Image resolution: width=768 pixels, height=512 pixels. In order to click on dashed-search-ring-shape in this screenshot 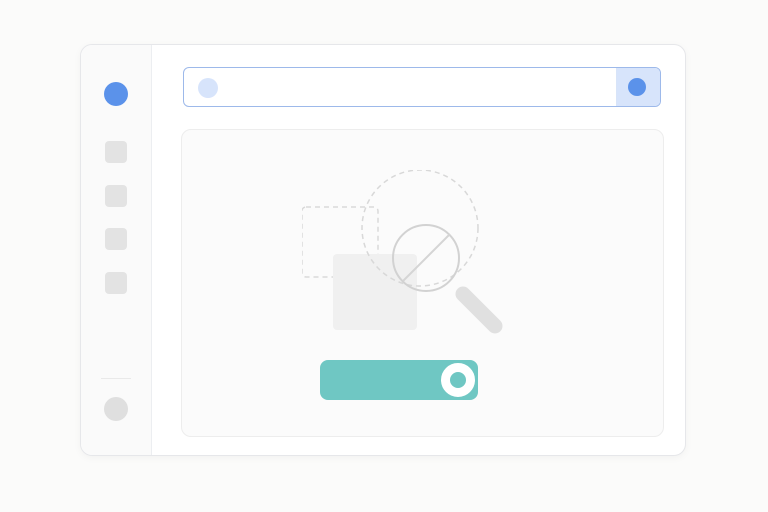, I will do `click(420, 228)`.